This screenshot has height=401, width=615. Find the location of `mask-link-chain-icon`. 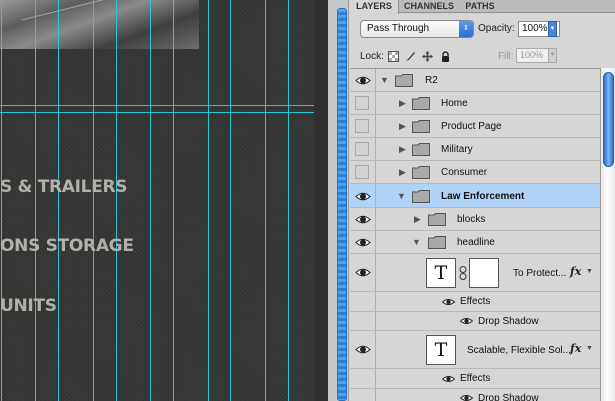

mask-link-chain-icon is located at coordinates (463, 273).